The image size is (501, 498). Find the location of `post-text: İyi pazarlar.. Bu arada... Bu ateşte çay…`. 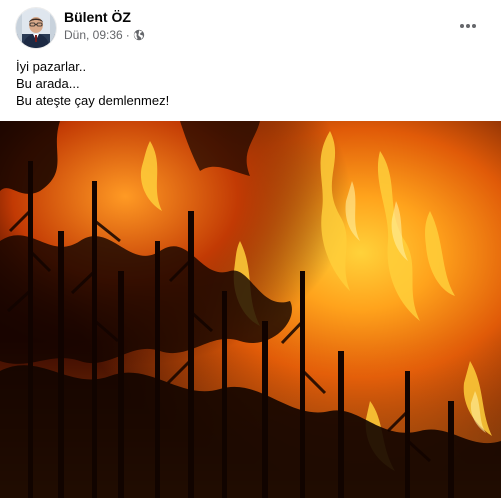

post-text: İyi pazarlar.. Bu arada... Bu ateşte çay… is located at coordinates (251, 83).